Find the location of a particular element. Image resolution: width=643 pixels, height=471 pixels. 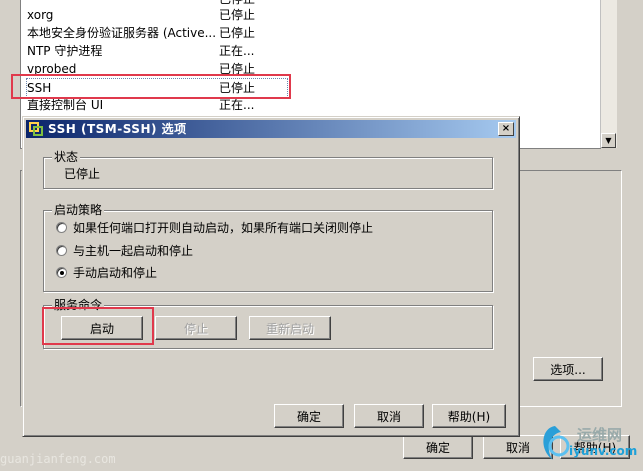

logo-text-cn: 运维网 is located at coordinates (600, 435).